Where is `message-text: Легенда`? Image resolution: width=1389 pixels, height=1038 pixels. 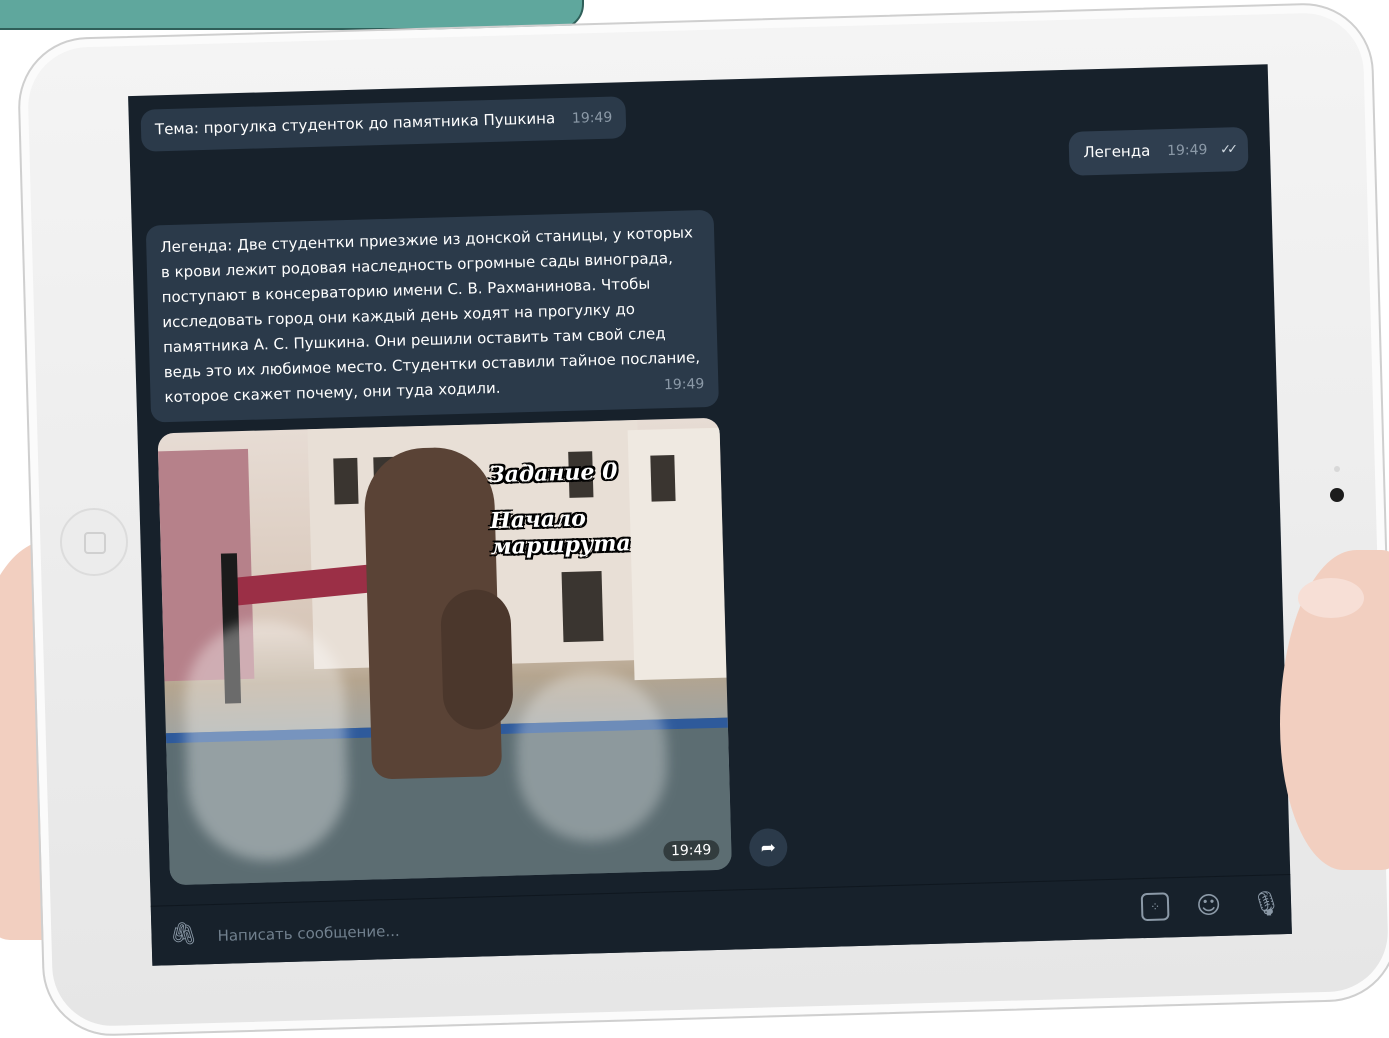 message-text: Легенда is located at coordinates (1117, 151).